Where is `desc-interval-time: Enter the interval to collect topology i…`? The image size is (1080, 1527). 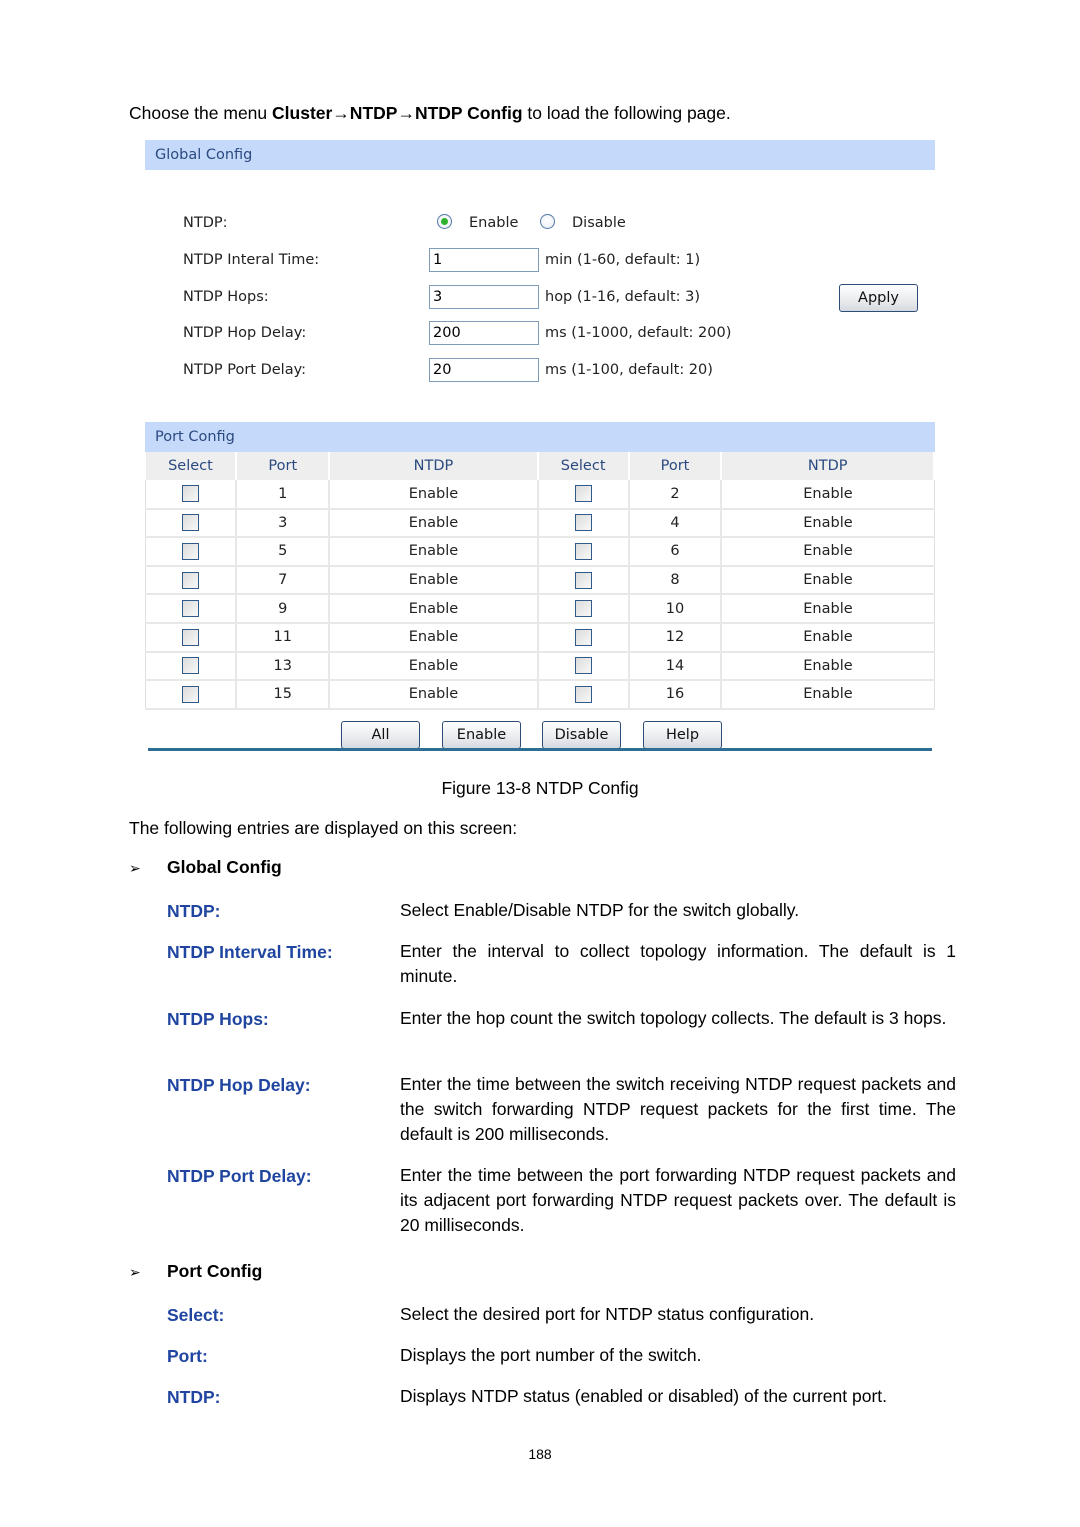
desc-interval-time: Enter the interval to collect topology i… is located at coordinates (678, 963).